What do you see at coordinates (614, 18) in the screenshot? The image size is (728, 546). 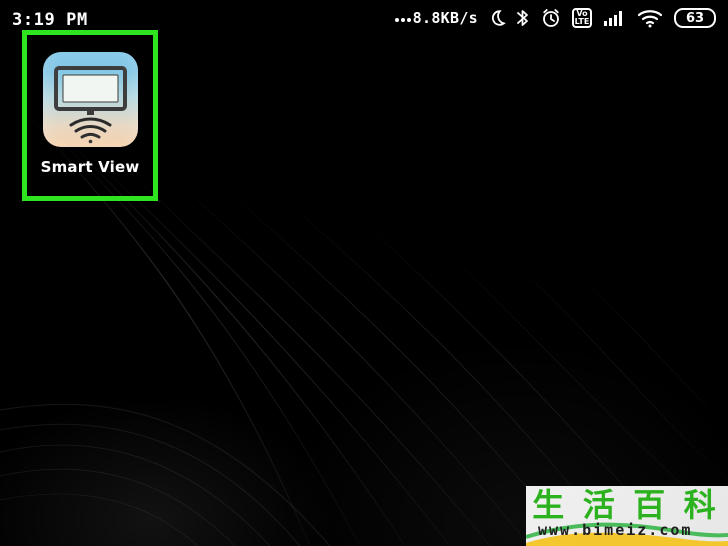 I see `signal-icon` at bounding box center [614, 18].